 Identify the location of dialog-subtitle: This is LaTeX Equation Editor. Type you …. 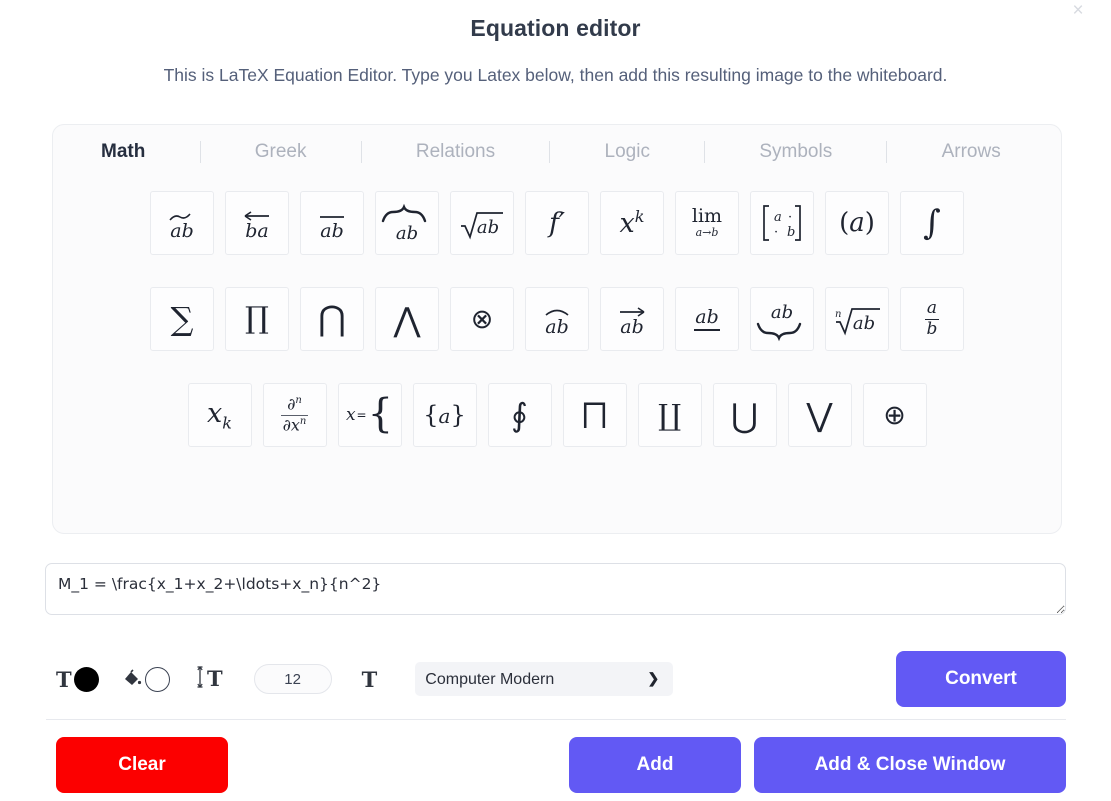
(555, 75).